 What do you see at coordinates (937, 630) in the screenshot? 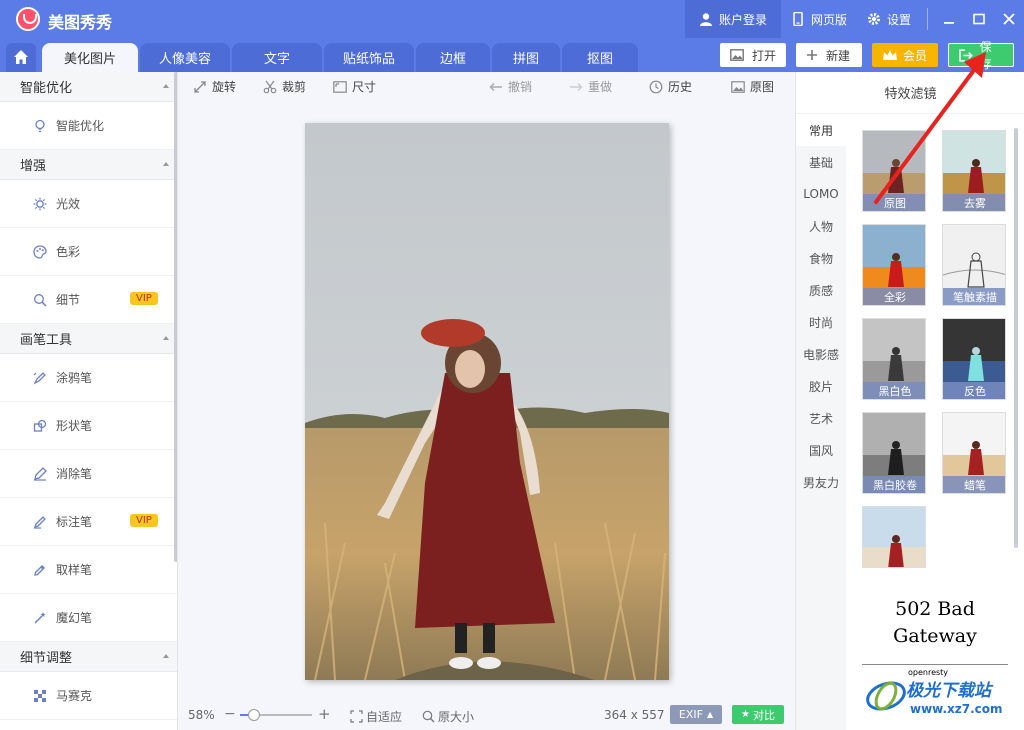
I see `load-error-message: 502 Bad Gateway openresty` at bounding box center [937, 630].